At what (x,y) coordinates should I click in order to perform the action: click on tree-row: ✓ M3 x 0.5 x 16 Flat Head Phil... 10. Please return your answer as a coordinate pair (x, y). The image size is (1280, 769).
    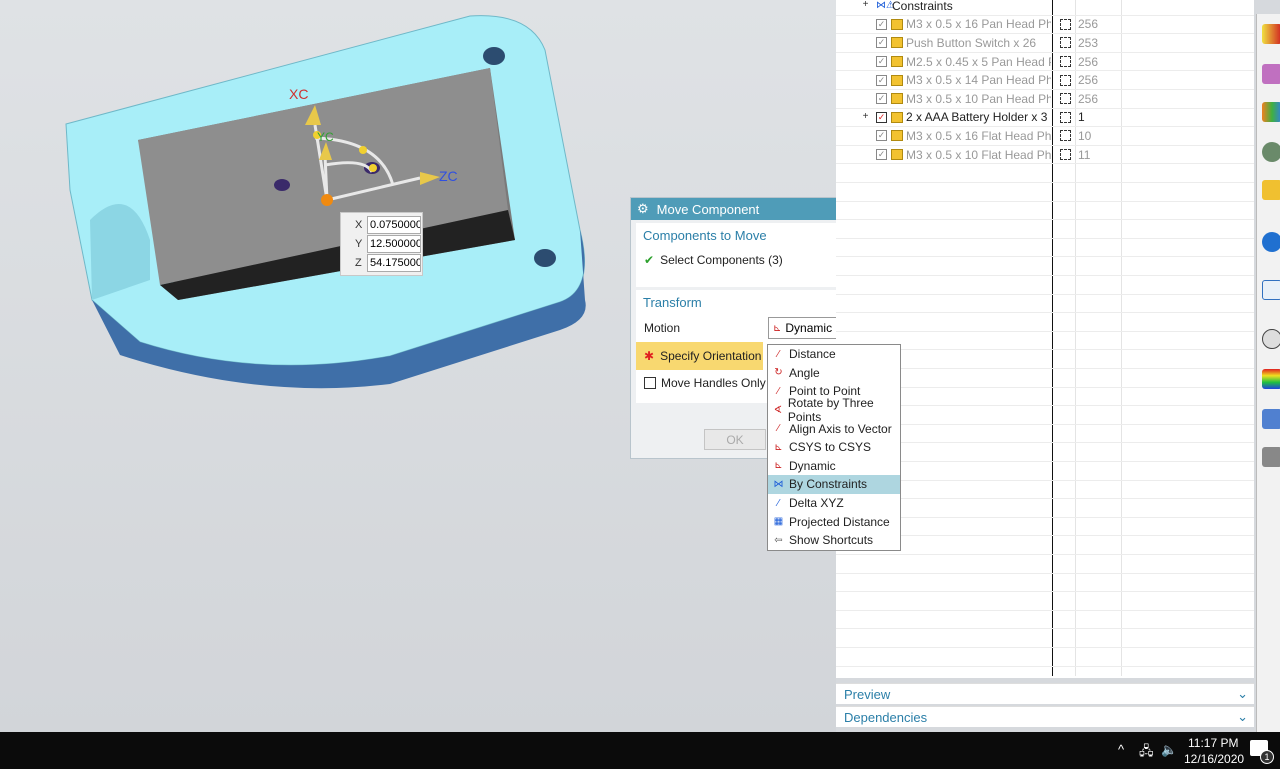
    Looking at the image, I should click on (1045, 136).